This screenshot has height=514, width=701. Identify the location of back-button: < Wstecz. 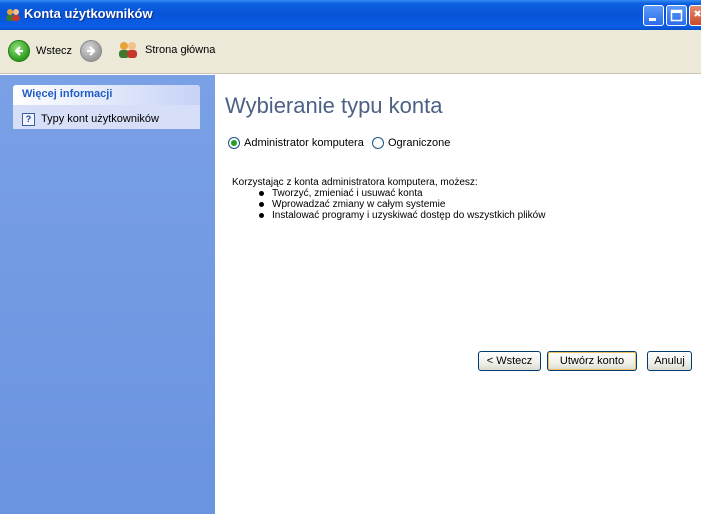
(509, 361).